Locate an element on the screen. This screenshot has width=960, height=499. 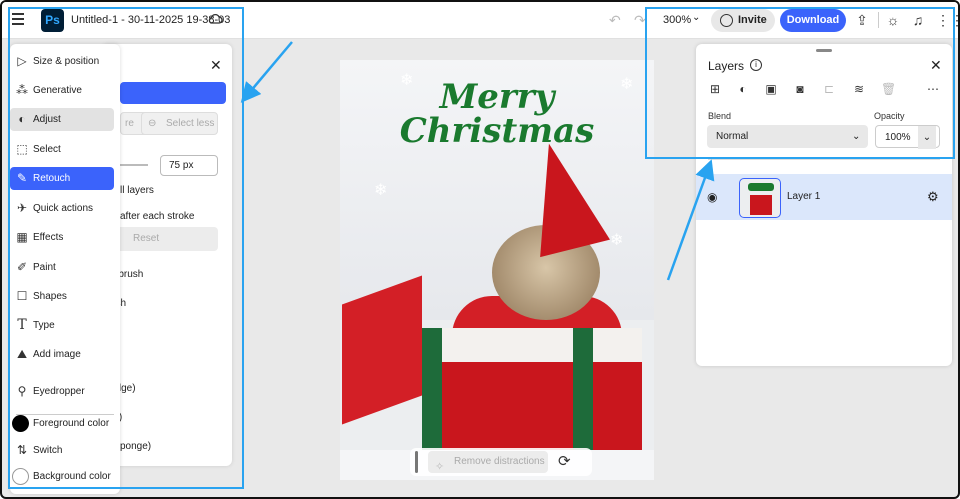
arrow-to-layers is located at coordinates (690, 220).